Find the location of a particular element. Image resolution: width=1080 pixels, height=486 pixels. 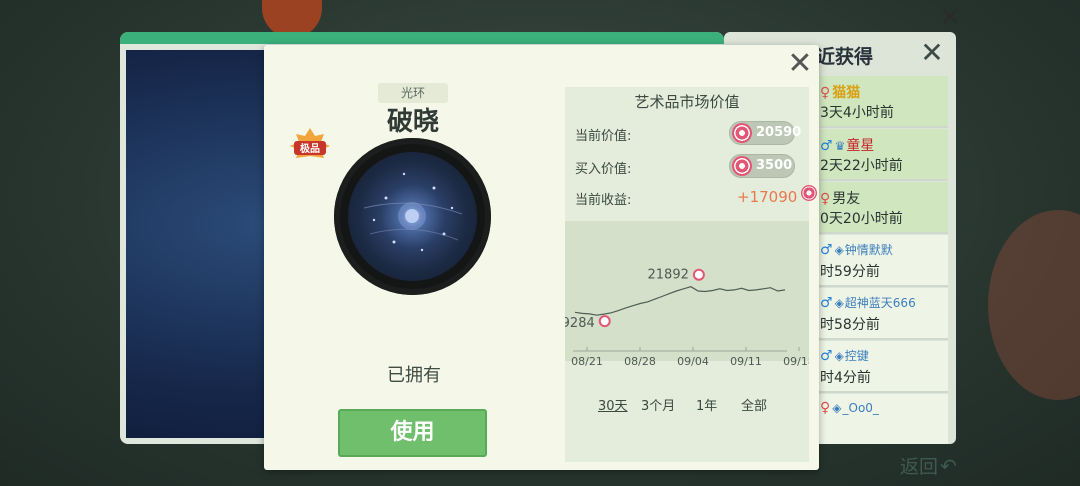

return-arrow-icon: ↶ is located at coordinates (948, 466).